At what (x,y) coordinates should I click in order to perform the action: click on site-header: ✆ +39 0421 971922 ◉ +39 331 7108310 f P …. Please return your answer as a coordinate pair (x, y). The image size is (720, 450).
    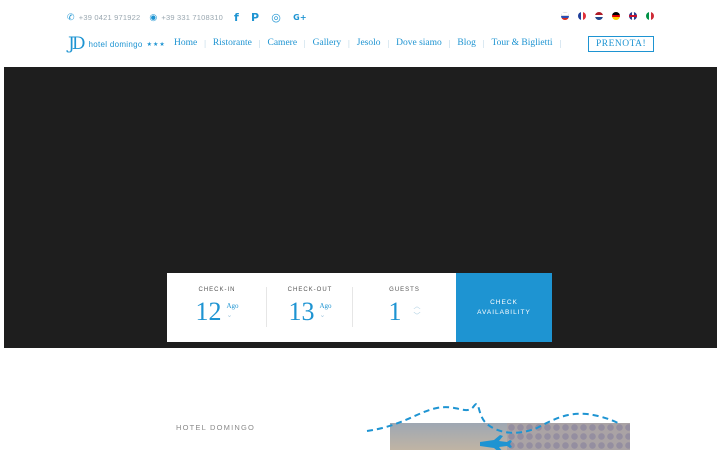
    Looking at the image, I should click on (360, 33).